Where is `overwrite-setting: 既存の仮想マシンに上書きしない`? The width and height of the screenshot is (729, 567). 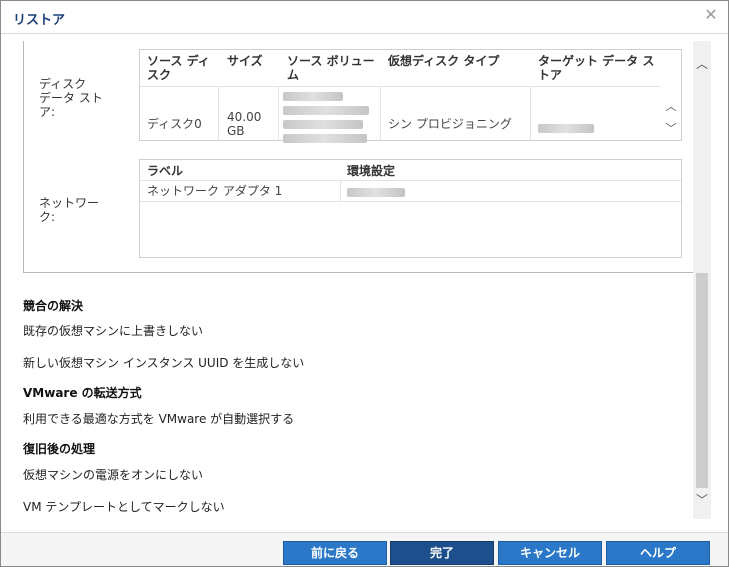
overwrite-setting: 既存の仮想マシンに上書きしない is located at coordinates (113, 331).